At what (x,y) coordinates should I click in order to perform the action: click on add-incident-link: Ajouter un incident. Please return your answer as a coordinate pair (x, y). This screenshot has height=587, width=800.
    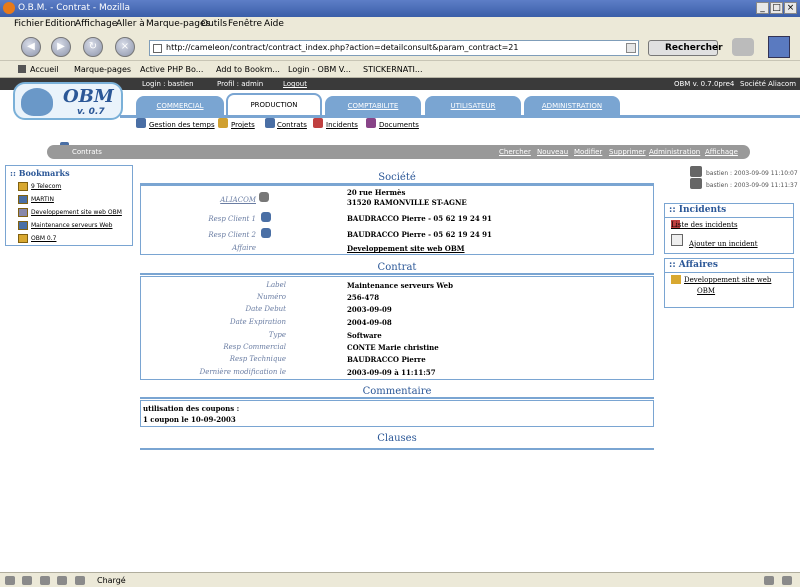
    Looking at the image, I should click on (723, 244).